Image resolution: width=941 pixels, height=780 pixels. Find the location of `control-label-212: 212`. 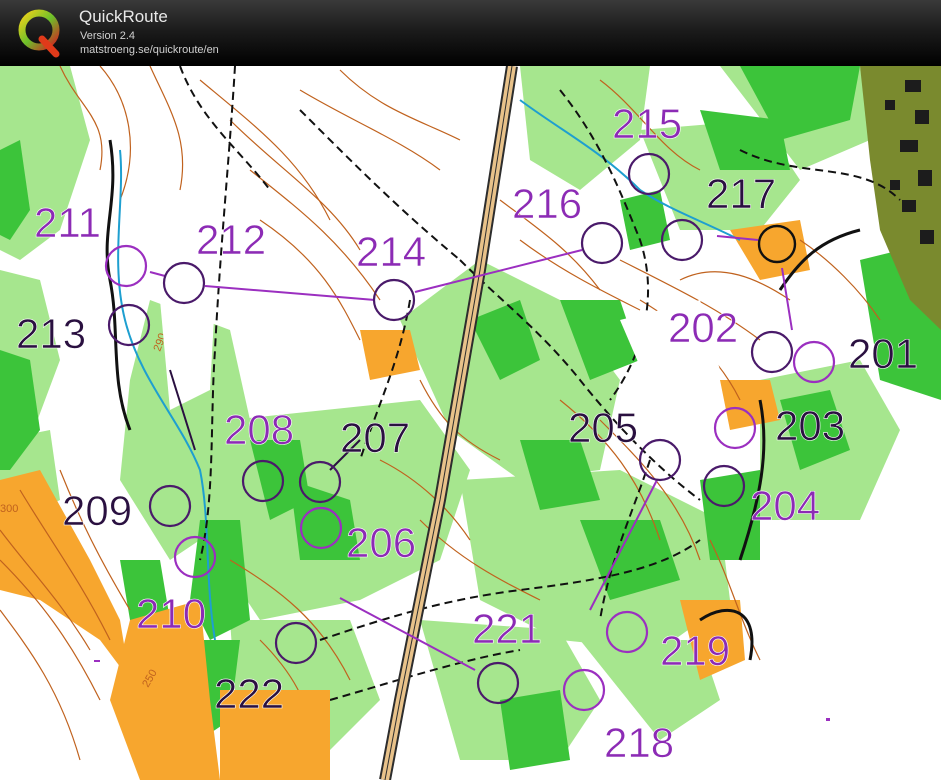

control-label-212: 212 is located at coordinates (231, 239).